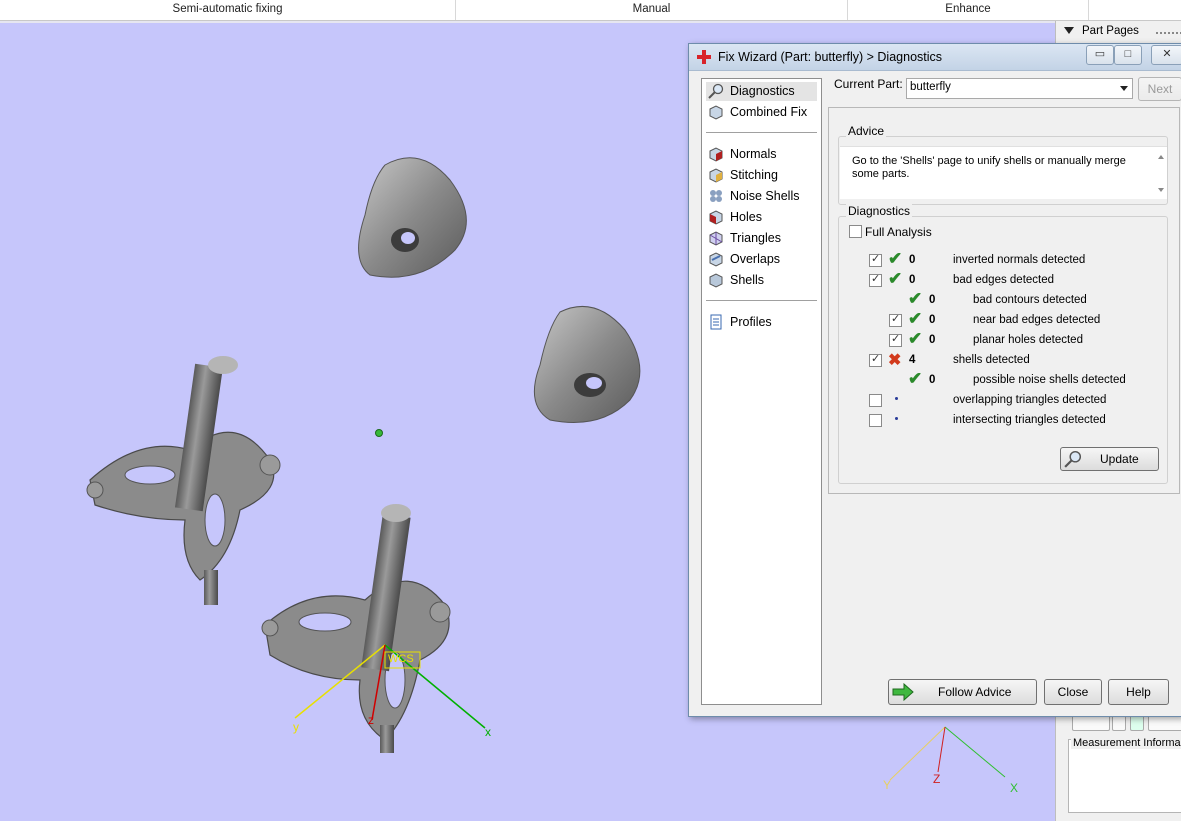 The height and width of the screenshot is (821, 1181). What do you see at coordinates (761, 217) in the screenshot?
I see `nav-item-holes: Holes` at bounding box center [761, 217].